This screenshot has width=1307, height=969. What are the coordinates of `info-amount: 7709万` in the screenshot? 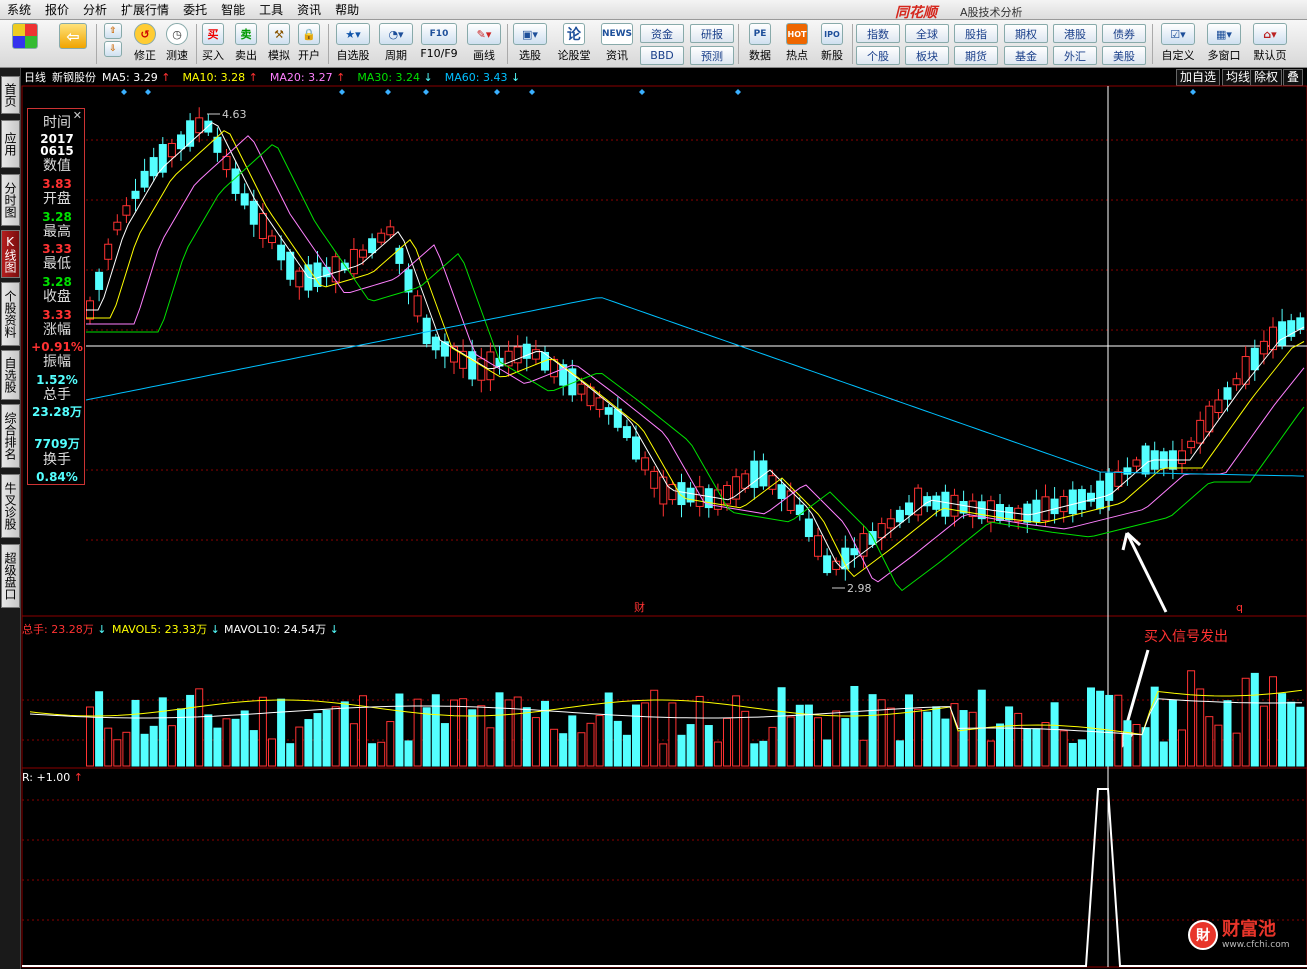 It's located at (57, 444).